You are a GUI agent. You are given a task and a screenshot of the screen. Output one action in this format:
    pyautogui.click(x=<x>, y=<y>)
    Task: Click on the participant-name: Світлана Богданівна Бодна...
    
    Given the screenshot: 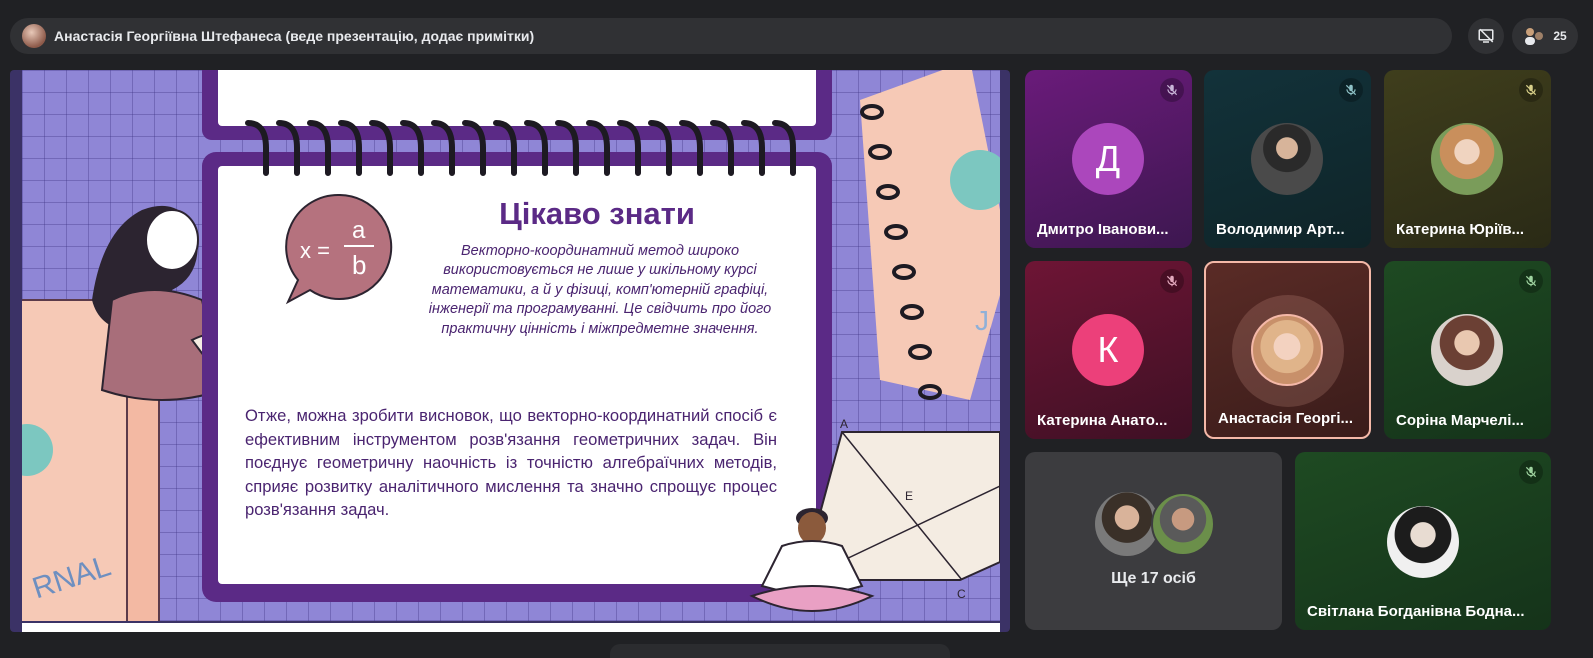 What is the action you would take?
    pyautogui.click(x=1416, y=611)
    